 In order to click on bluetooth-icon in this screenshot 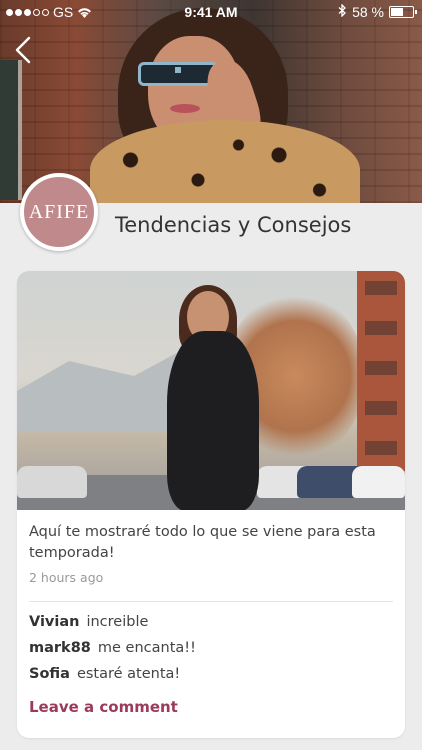, I will do `click(342, 11)`.